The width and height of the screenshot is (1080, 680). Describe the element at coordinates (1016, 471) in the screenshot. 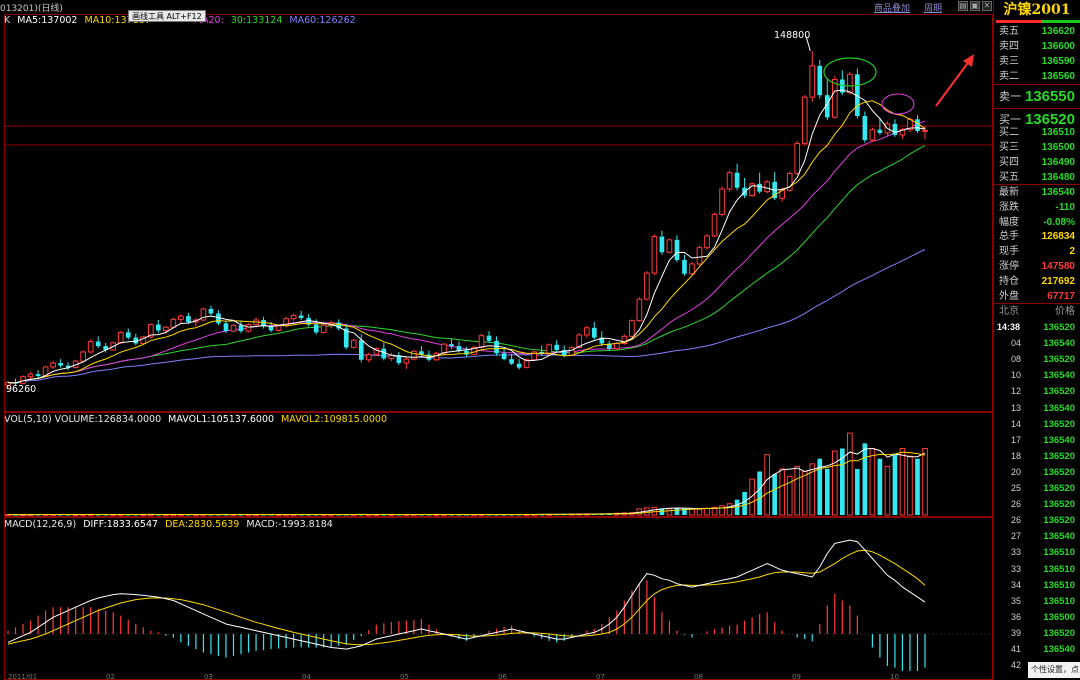

I see `tick-time: 20` at that location.